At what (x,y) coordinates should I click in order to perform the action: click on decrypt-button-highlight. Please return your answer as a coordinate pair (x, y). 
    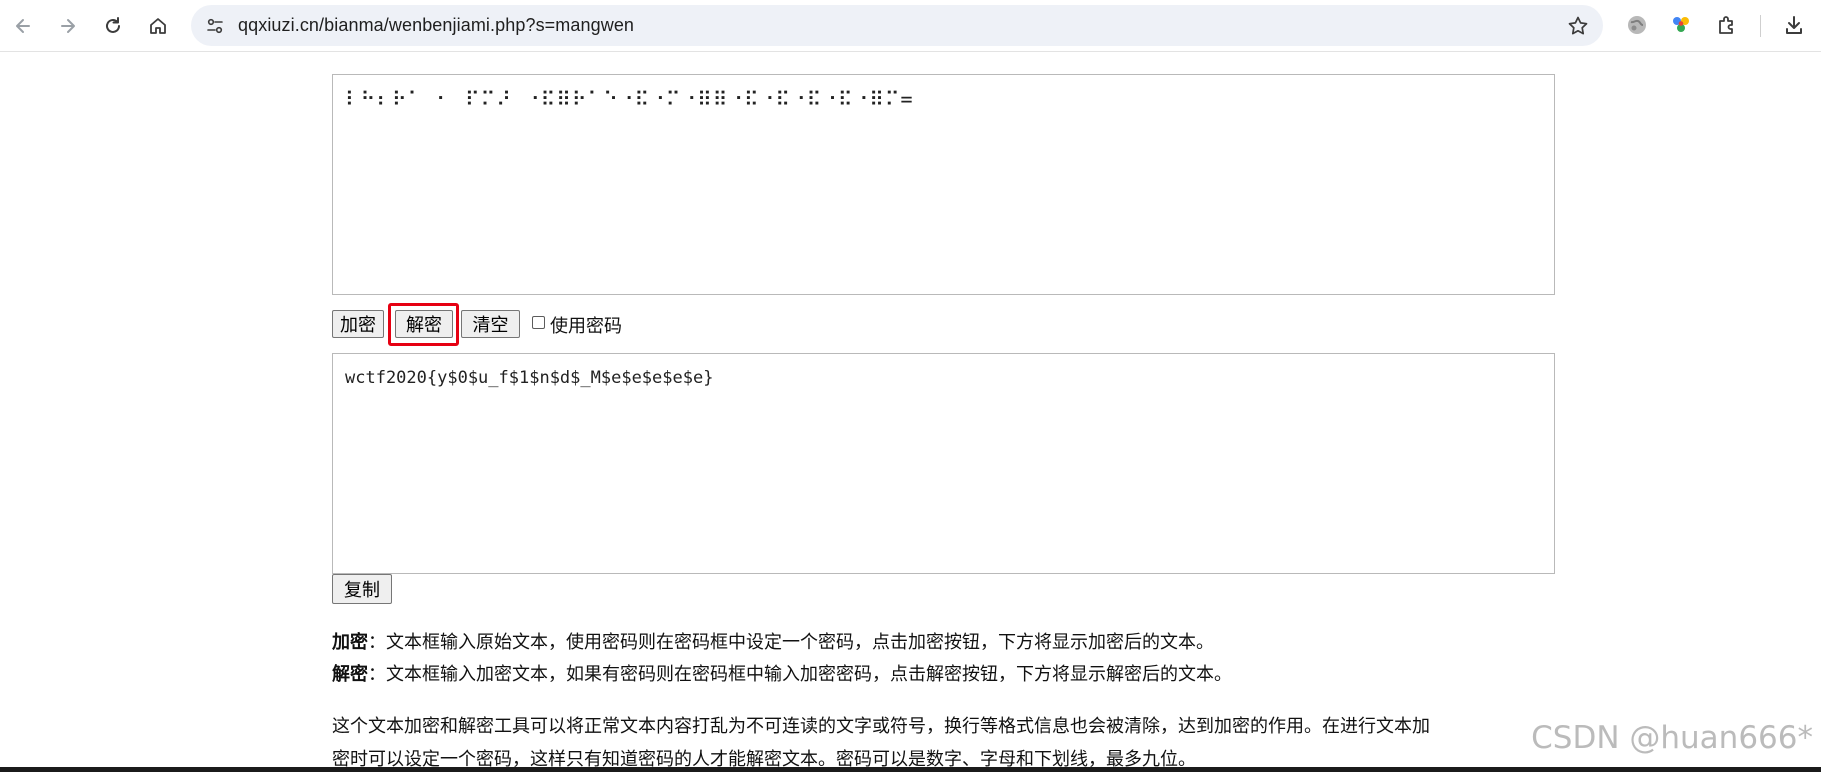
    Looking at the image, I should click on (423, 324).